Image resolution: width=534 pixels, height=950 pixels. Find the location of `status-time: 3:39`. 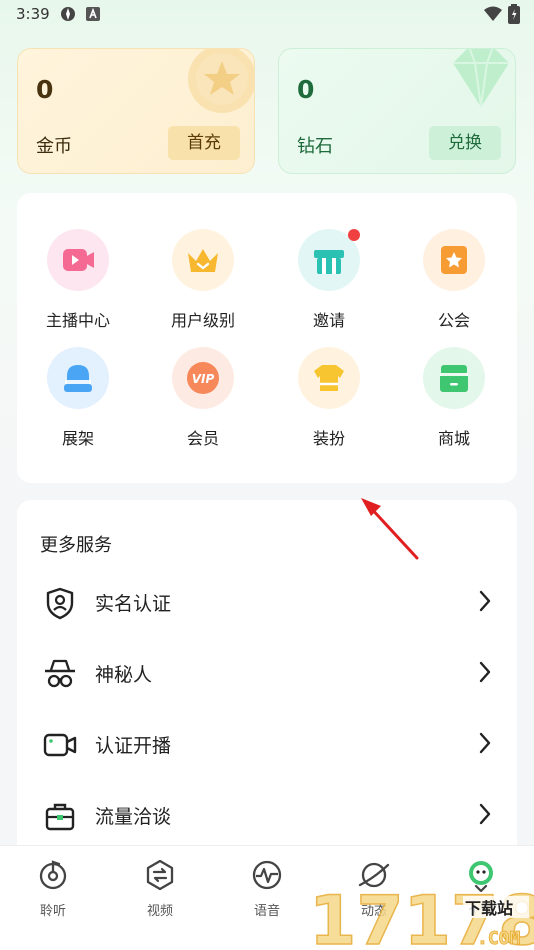

status-time: 3:39 is located at coordinates (33, 14).